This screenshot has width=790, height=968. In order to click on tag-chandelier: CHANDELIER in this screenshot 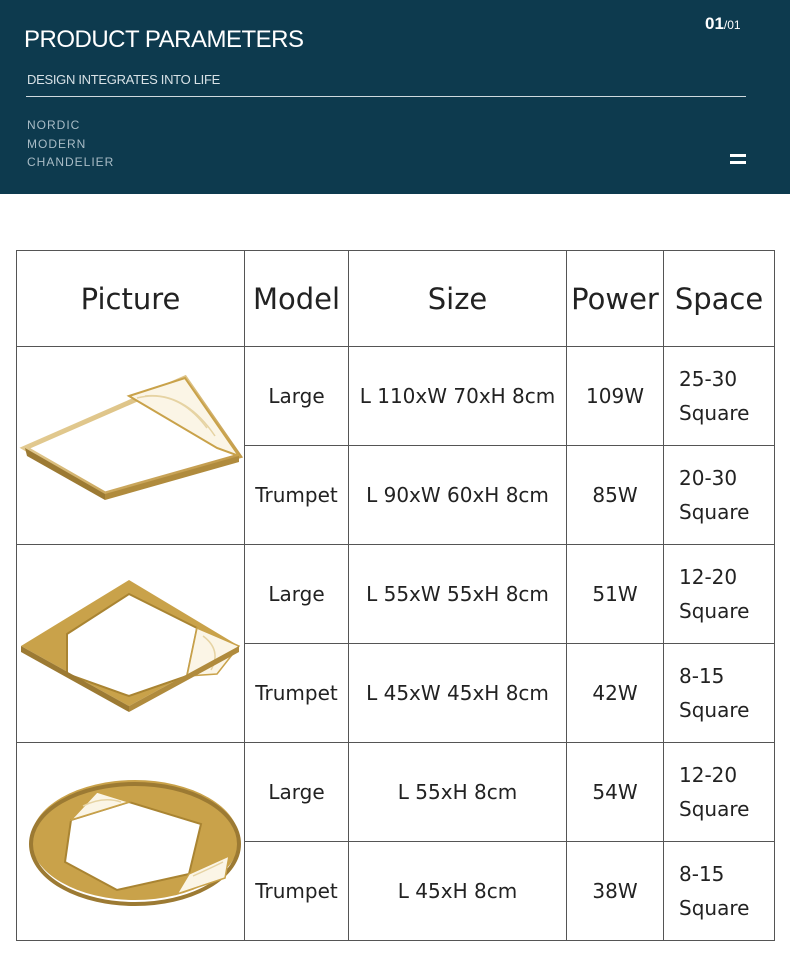, I will do `click(71, 162)`.